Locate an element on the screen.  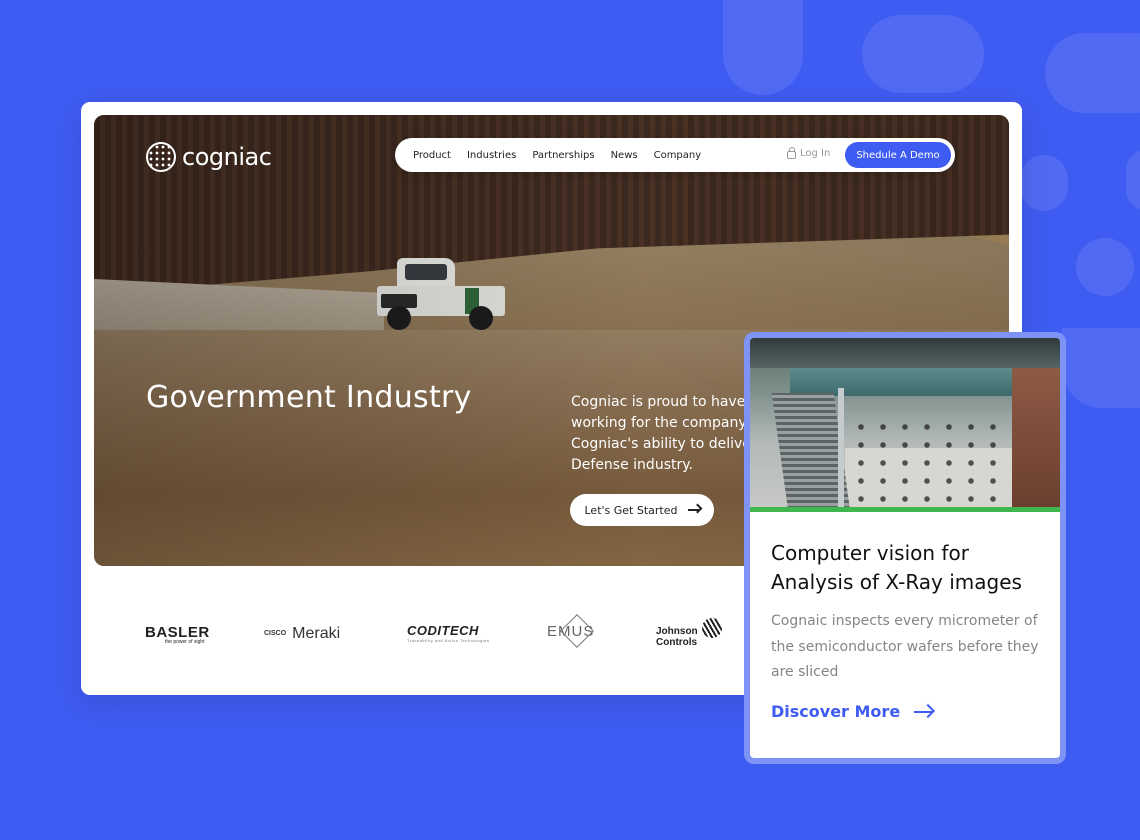
nav-item-company: Company is located at coordinates (678, 155).